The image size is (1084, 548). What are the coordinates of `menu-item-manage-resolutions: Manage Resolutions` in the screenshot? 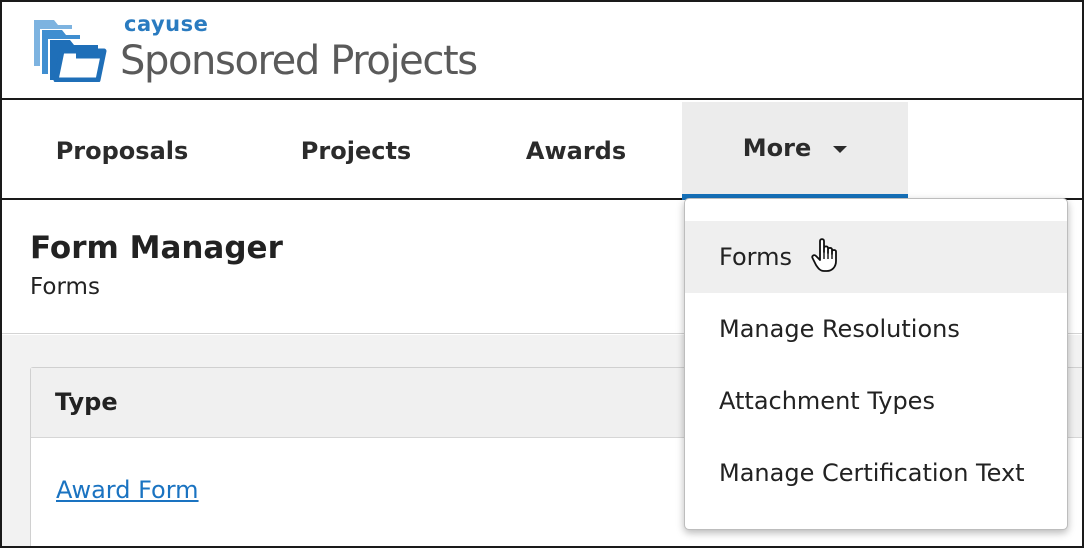 It's located at (876, 329).